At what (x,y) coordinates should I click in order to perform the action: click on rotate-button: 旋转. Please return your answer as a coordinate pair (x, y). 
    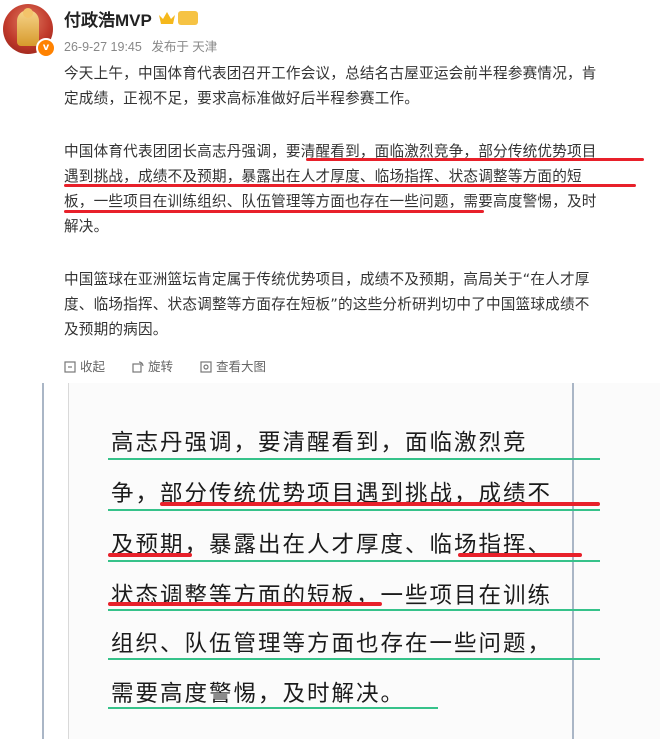
    Looking at the image, I should click on (152, 365).